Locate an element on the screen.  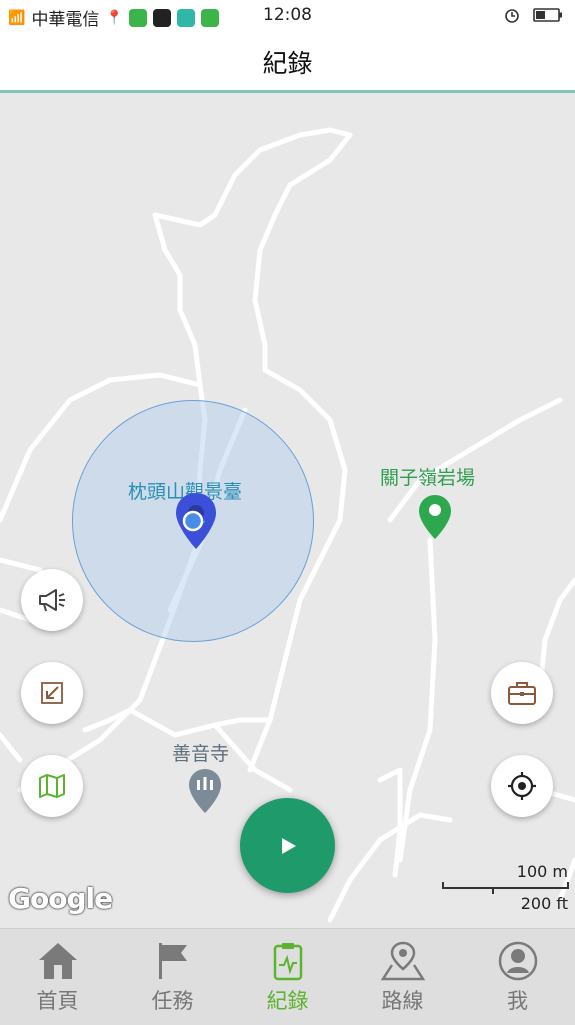
tab-profile-label: 我 is located at coordinates (517, 1001).